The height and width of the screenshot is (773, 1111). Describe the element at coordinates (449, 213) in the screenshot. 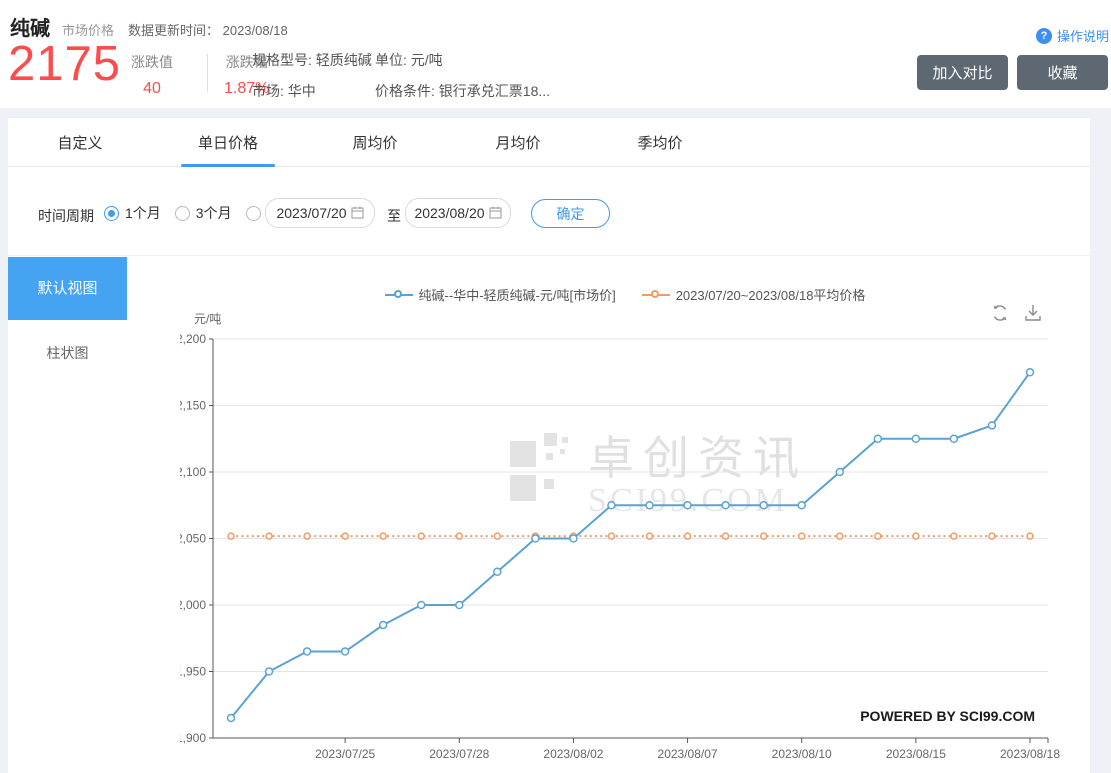

I see `end-date-value: 2023/08/20` at that location.